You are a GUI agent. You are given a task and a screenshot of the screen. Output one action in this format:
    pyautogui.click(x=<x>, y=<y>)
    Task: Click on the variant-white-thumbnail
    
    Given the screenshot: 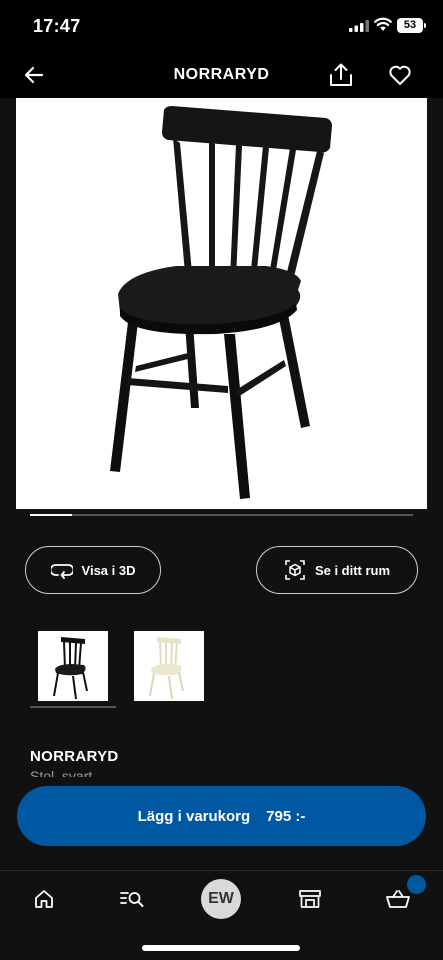 What is the action you would take?
    pyautogui.click(x=169, y=666)
    